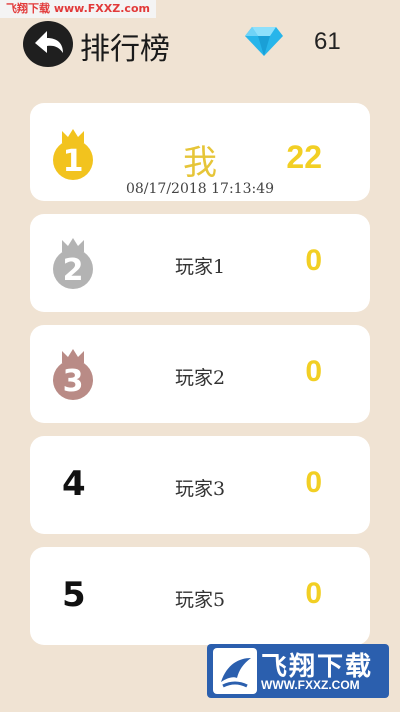 Image resolution: width=400 pixels, height=712 pixels. I want to click on score-timestamp: 08/17/2018 17:13:49, so click(200, 189).